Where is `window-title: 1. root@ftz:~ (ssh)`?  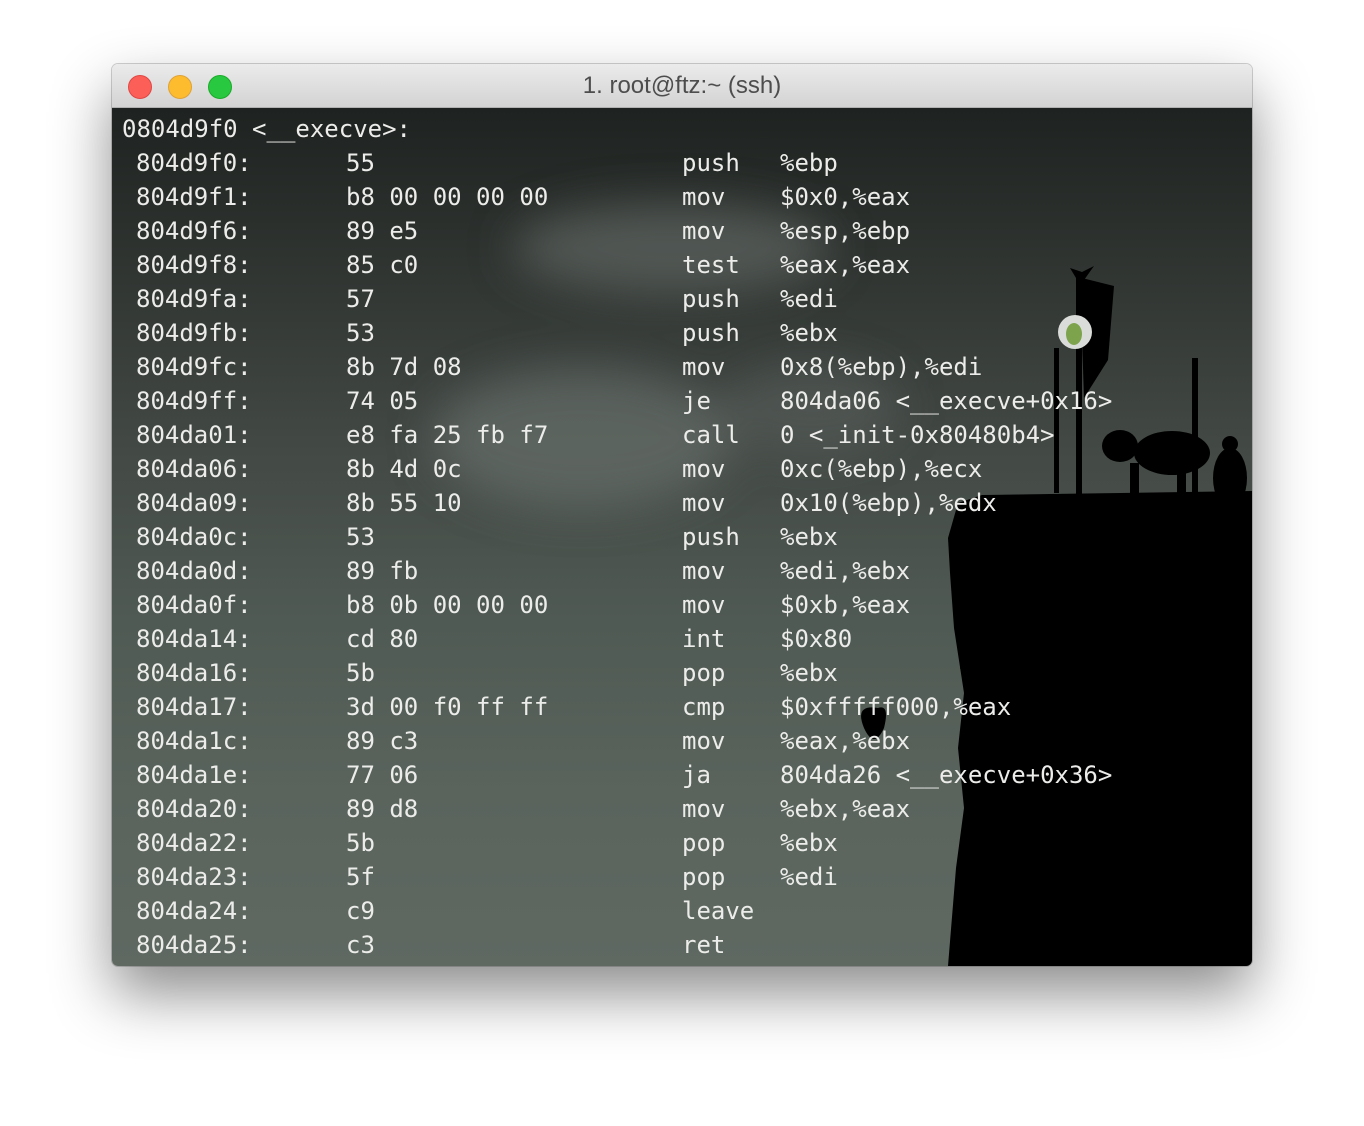 window-title: 1. root@ftz:~ (ssh) is located at coordinates (682, 85).